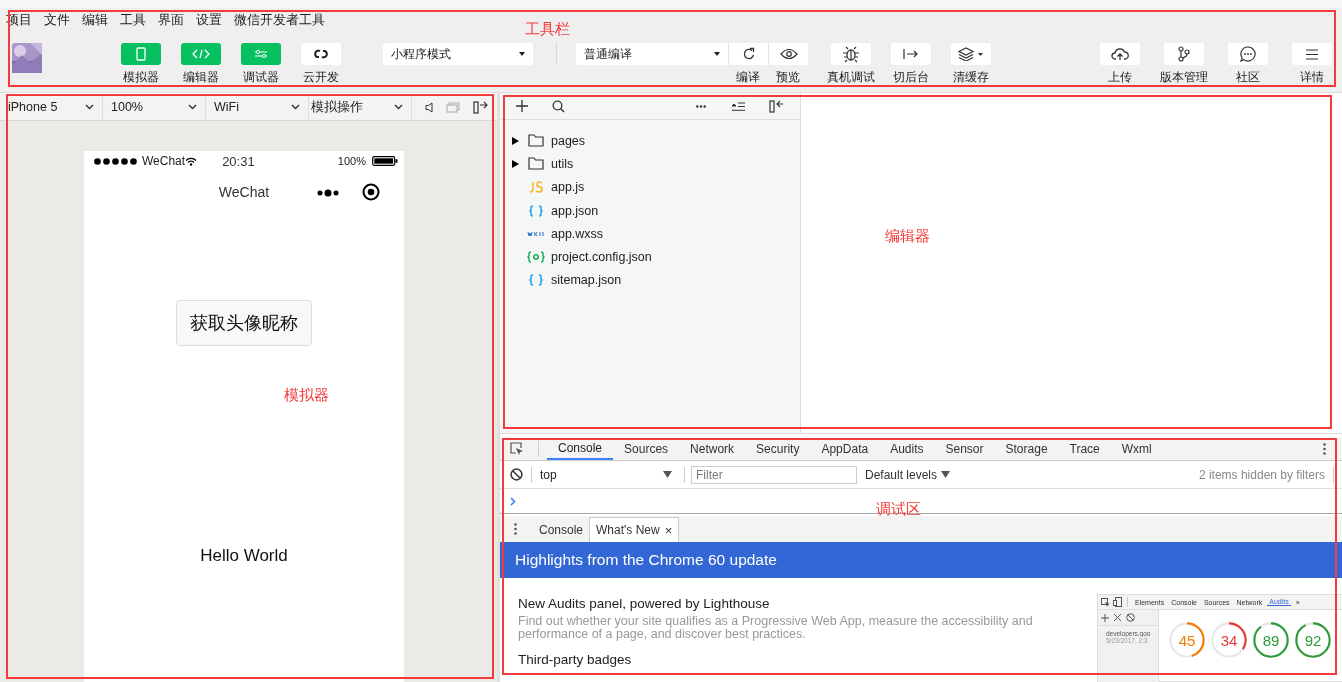 This screenshot has width=1342, height=682. I want to click on menu-item: 微信开发者工具, so click(279, 20).